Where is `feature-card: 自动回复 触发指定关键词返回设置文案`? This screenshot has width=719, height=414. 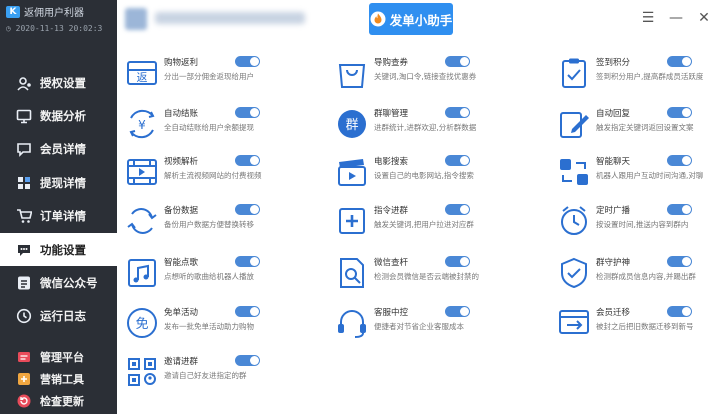
feature-card: 自动回复 触发指定关键词返回设置文案 is located at coordinates (624, 125).